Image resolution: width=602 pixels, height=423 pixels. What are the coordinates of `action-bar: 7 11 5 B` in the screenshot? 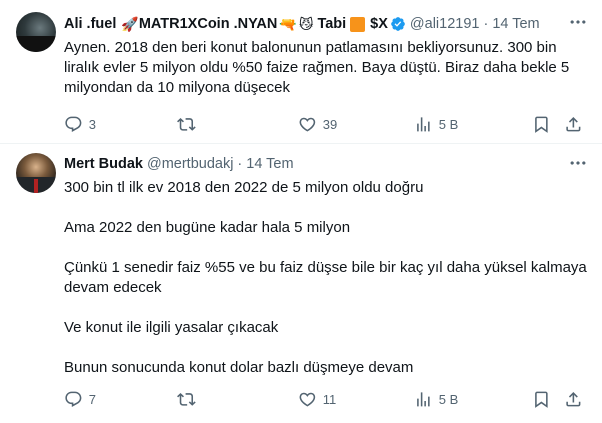 It's located at (326, 399).